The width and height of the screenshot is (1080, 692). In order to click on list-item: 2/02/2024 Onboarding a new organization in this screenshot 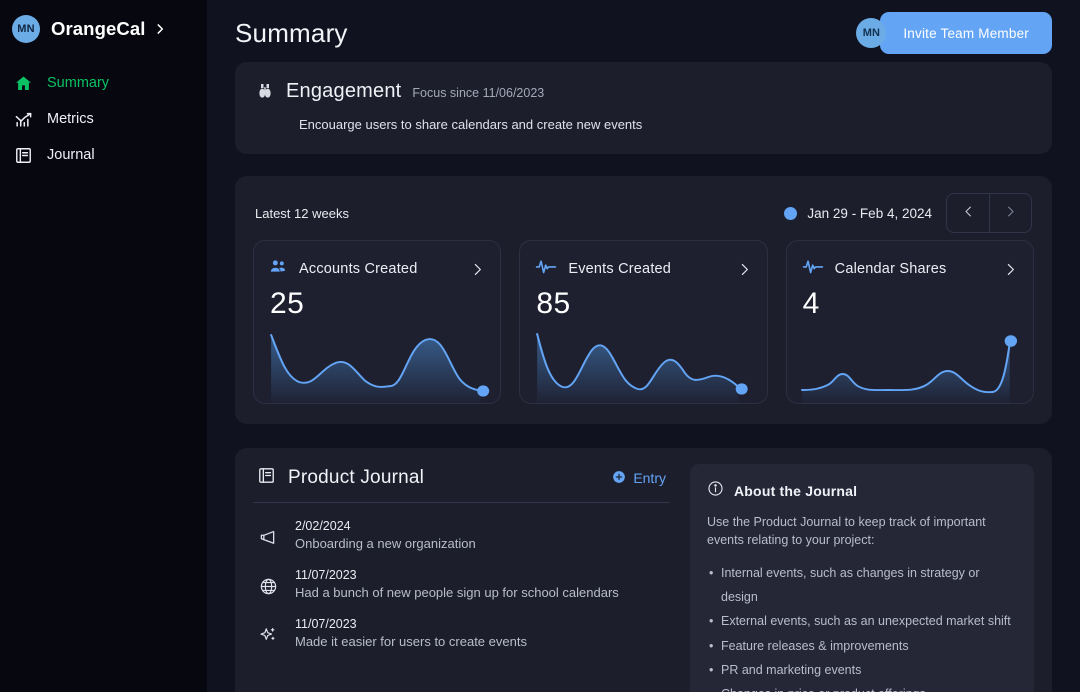, I will do `click(461, 535)`.